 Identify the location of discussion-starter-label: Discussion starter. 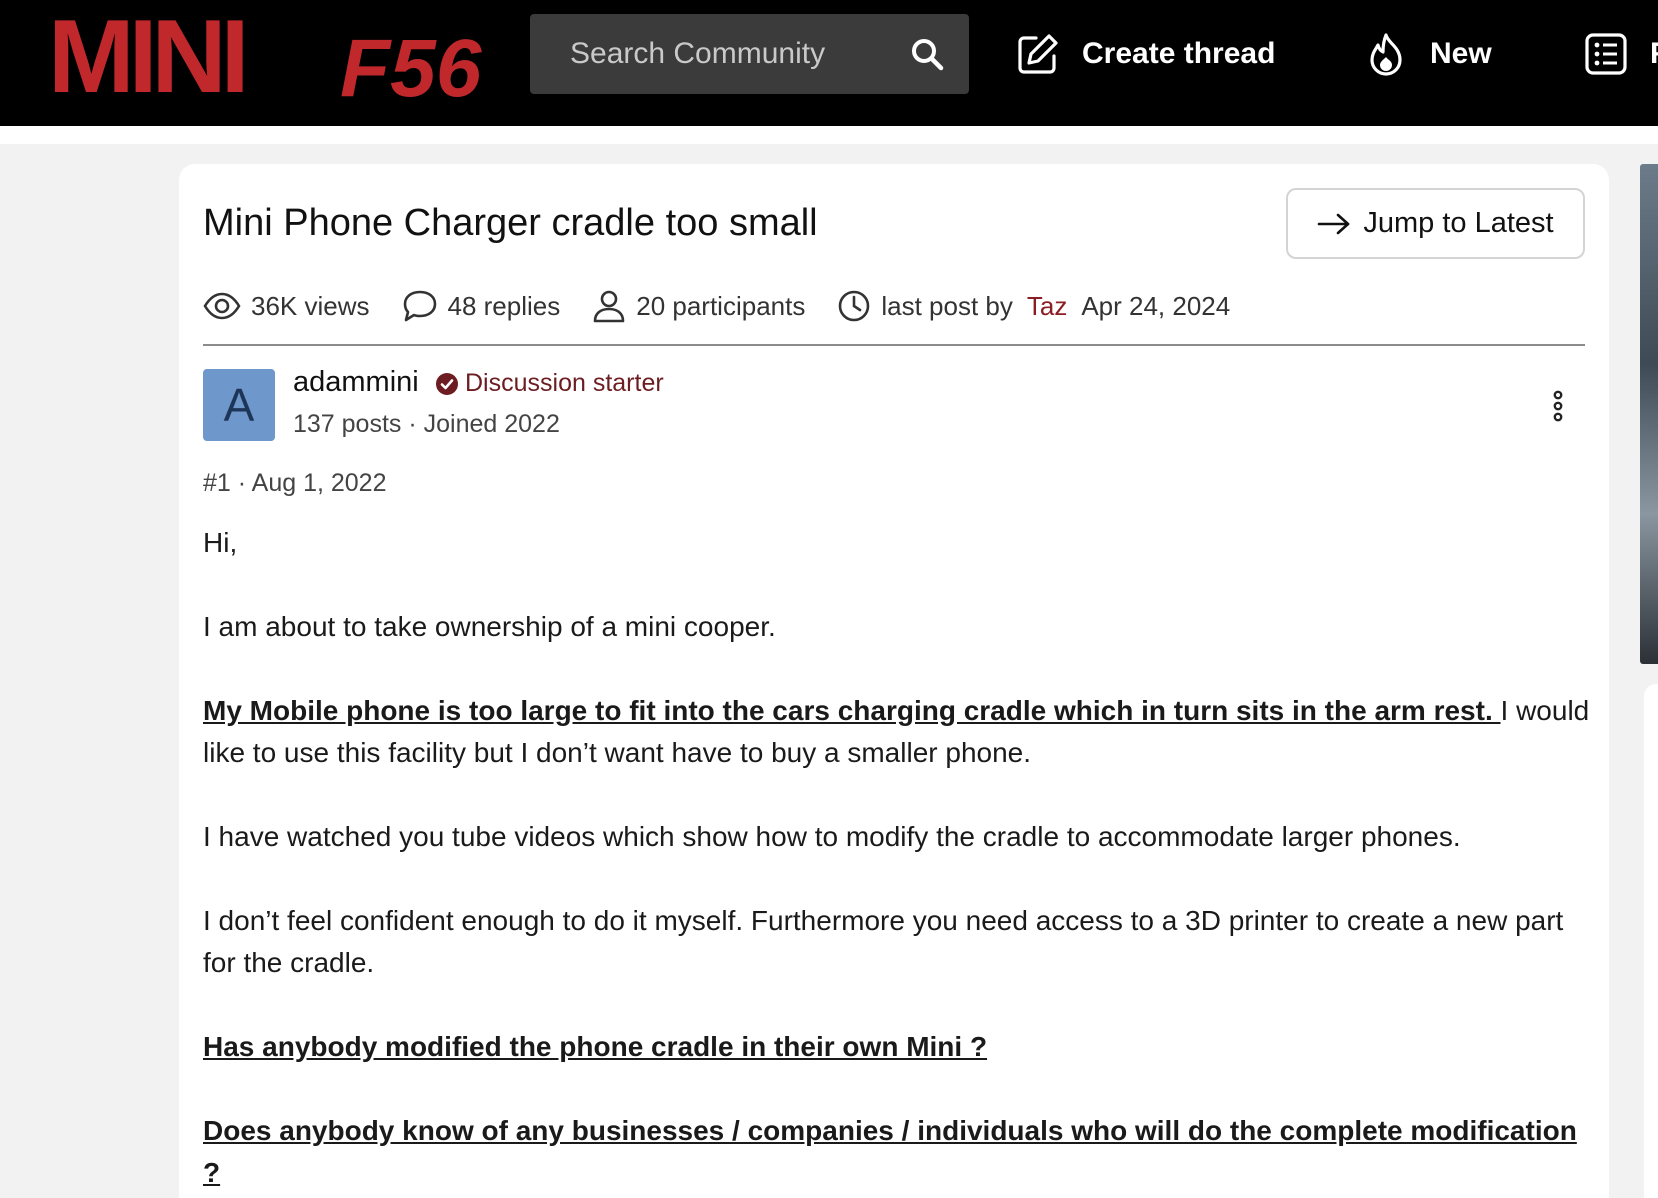
(564, 383).